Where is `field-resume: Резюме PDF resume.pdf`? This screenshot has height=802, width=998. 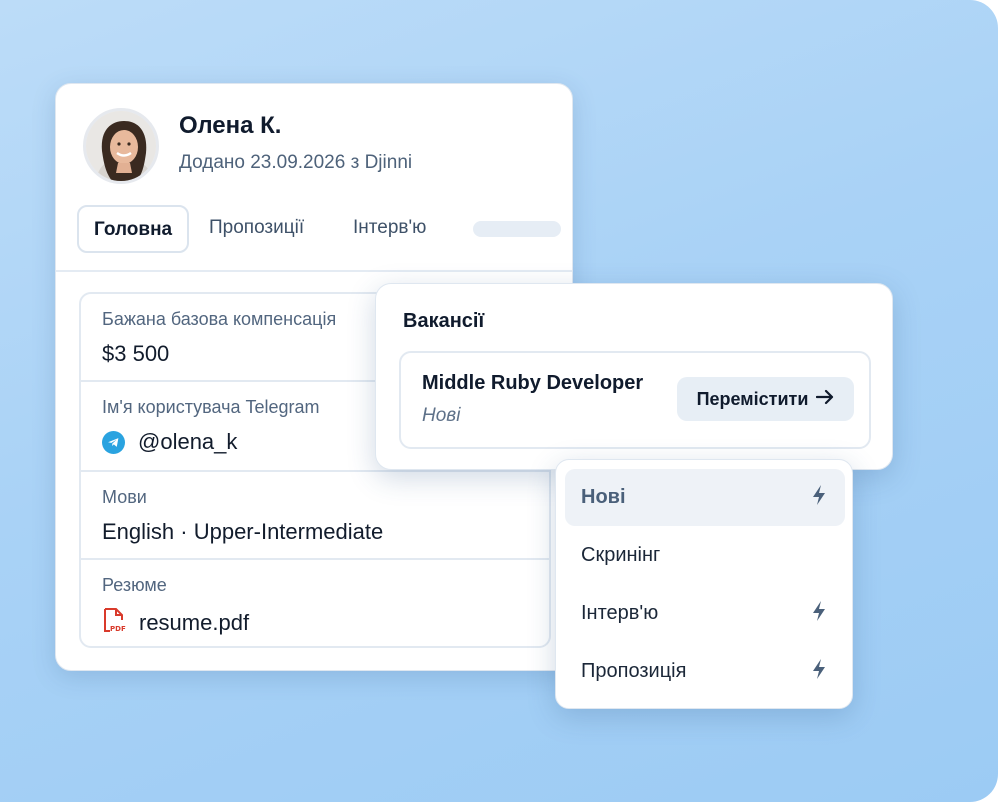 field-resume: Резюме PDF resume.pdf is located at coordinates (315, 603).